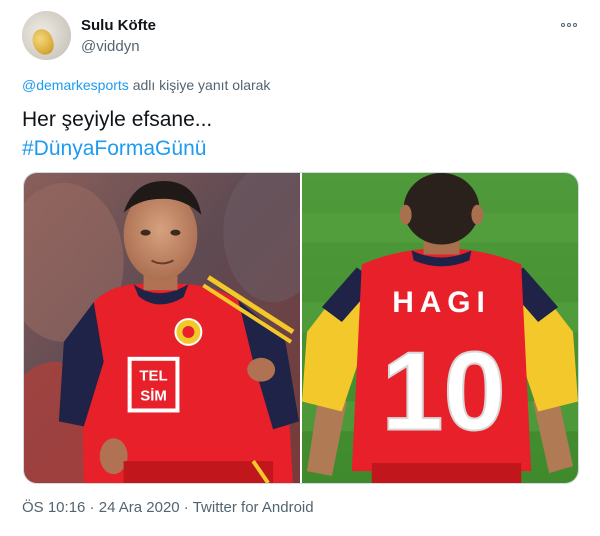 The height and width of the screenshot is (536, 600). Describe the element at coordinates (153, 376) in the screenshot. I see `sponsor-line-1: TEL` at that location.